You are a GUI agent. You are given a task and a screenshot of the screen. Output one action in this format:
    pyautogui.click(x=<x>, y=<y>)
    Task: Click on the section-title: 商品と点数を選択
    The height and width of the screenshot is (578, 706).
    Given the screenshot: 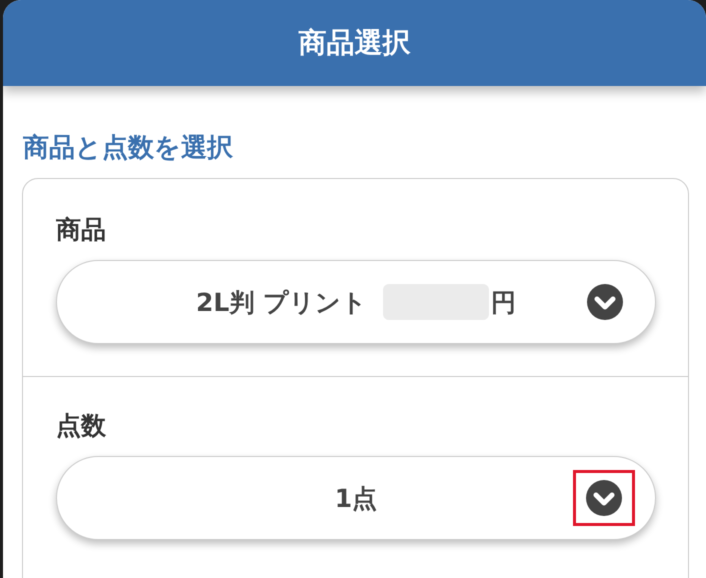 What is the action you would take?
    pyautogui.click(x=128, y=148)
    